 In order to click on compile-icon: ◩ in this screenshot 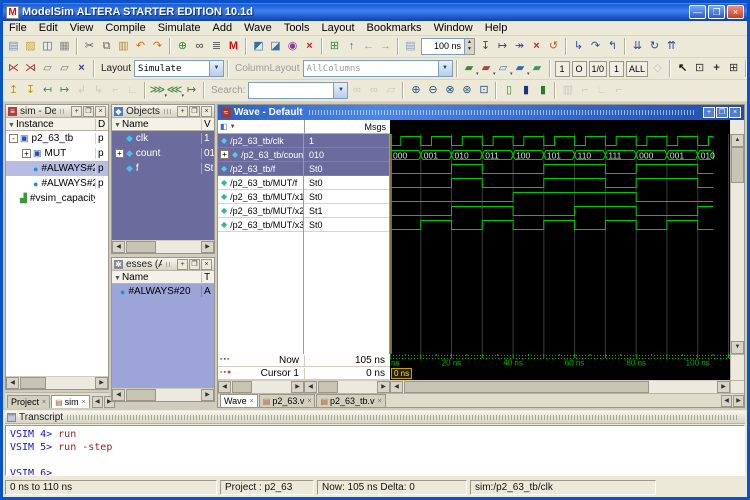, I will do `click(258, 46)`.